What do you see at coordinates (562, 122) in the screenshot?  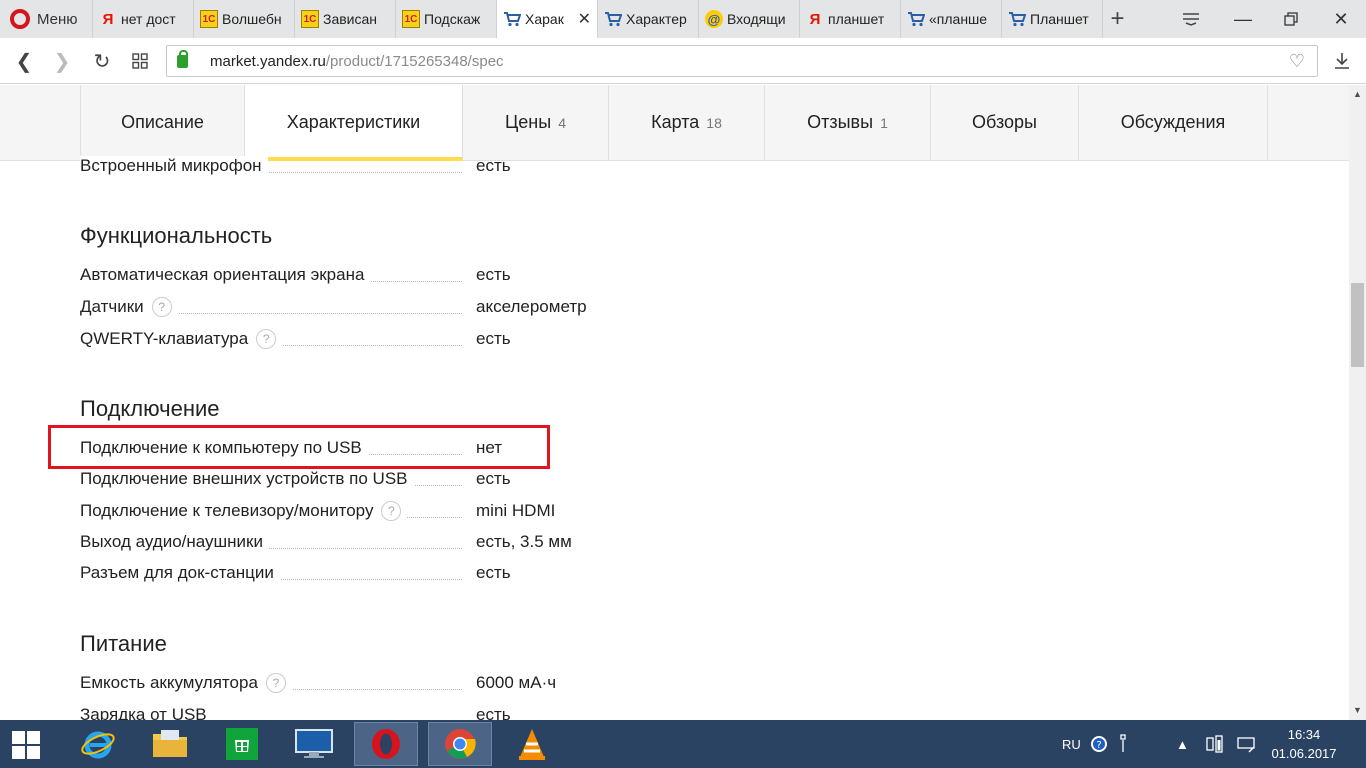 I see `tab-count: 4` at bounding box center [562, 122].